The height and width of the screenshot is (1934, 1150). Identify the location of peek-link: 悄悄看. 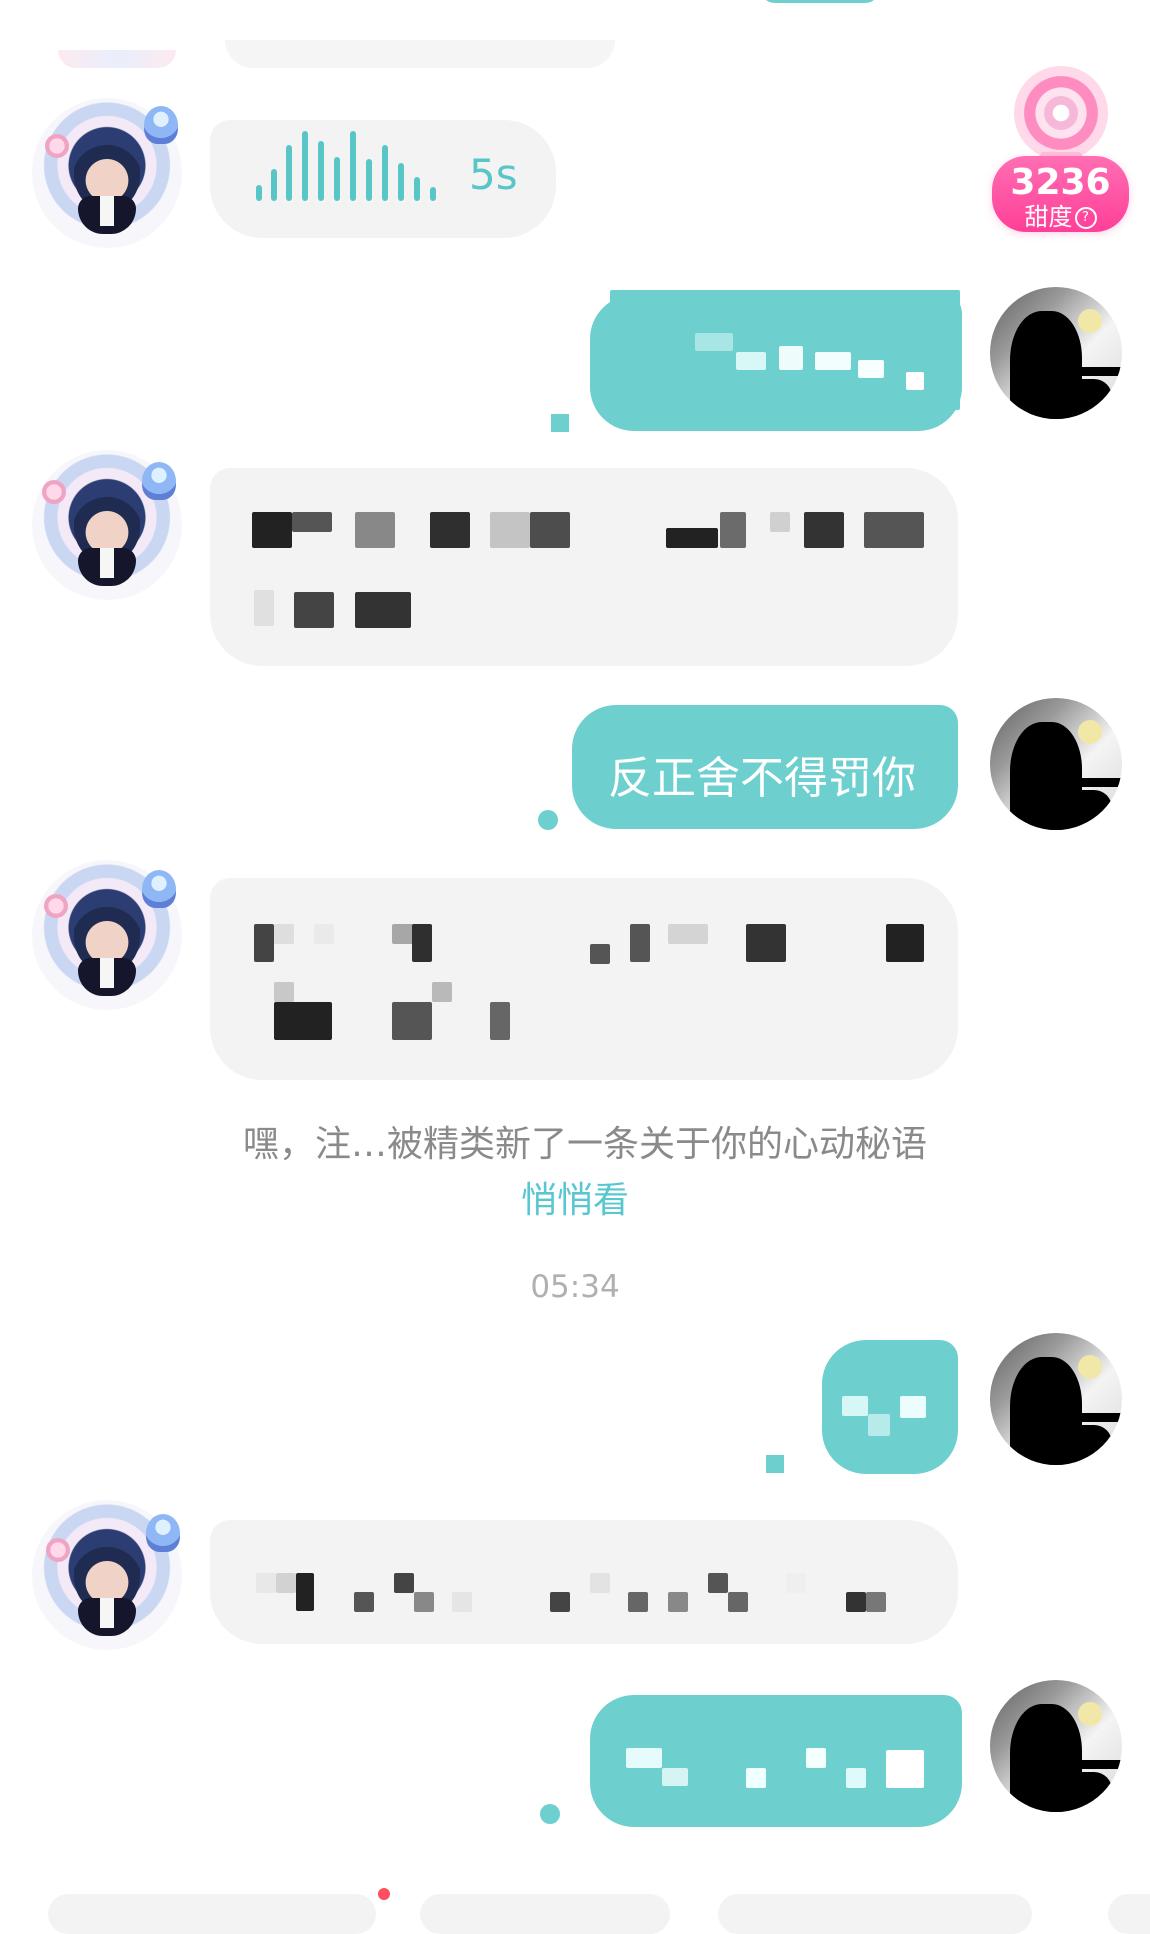
(575, 1197).